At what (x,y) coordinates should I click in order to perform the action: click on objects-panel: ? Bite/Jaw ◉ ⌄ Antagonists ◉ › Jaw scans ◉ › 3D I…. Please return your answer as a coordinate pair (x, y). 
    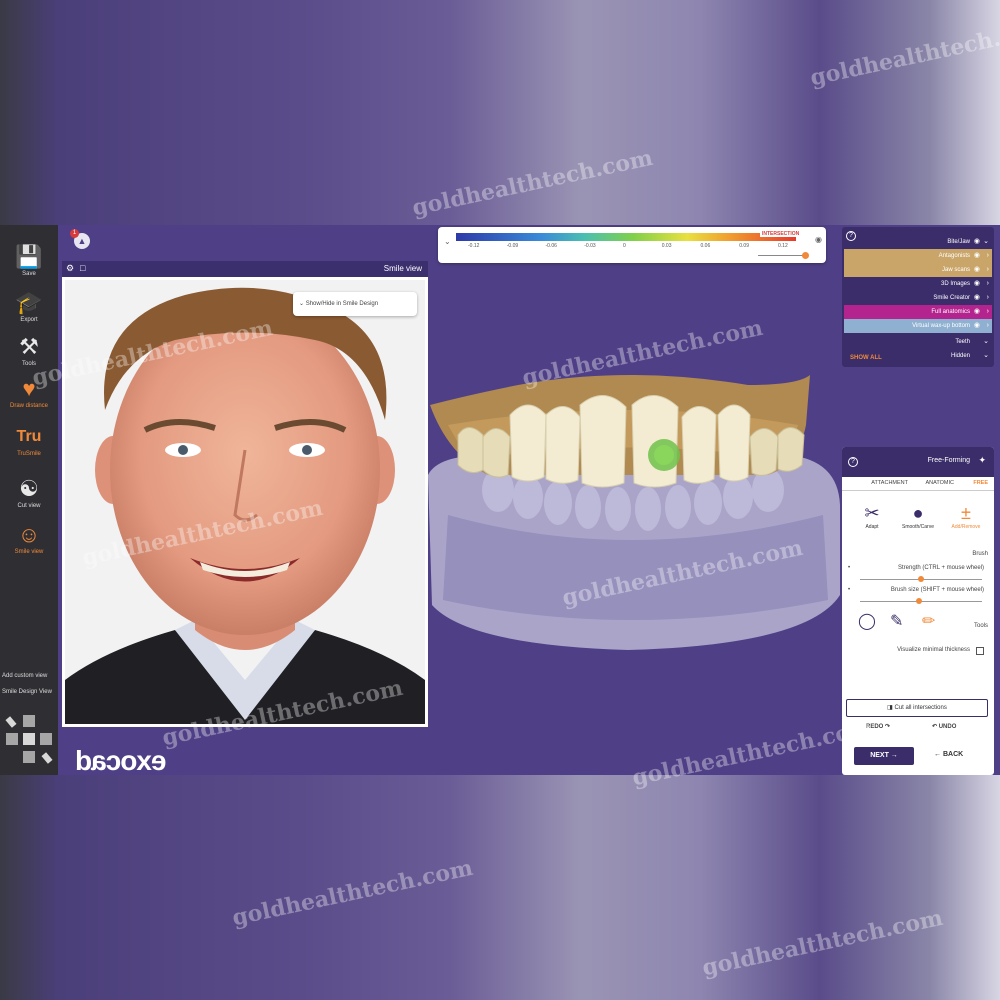
    Looking at the image, I should click on (918, 297).